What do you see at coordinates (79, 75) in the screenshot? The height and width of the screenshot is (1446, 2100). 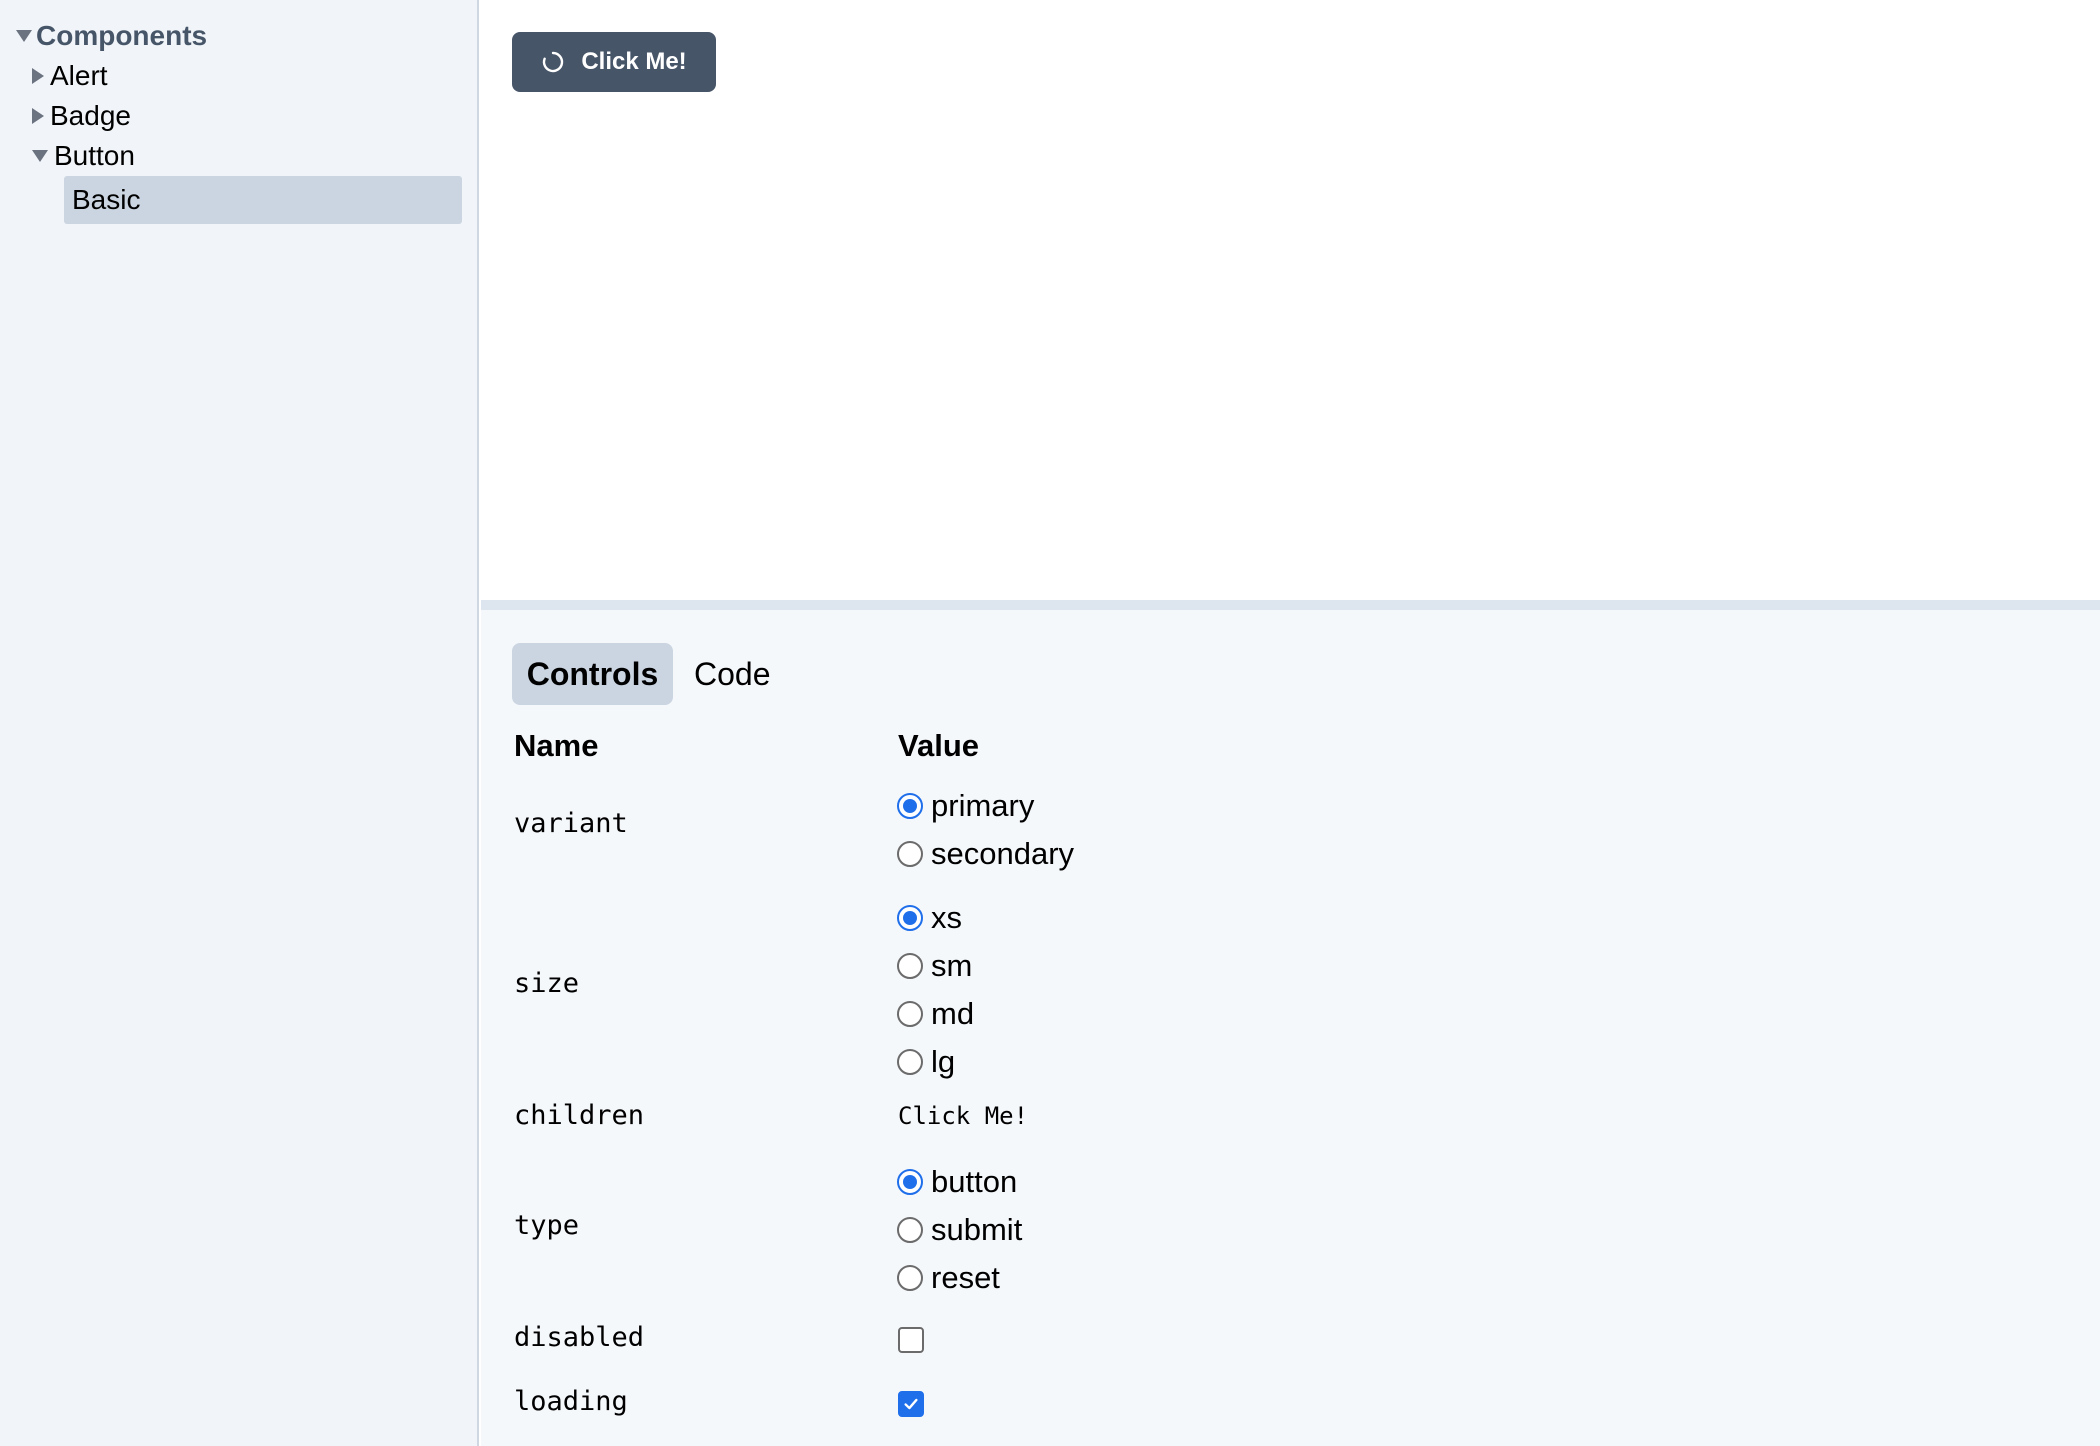 I see `tree-item-label: Alert` at bounding box center [79, 75].